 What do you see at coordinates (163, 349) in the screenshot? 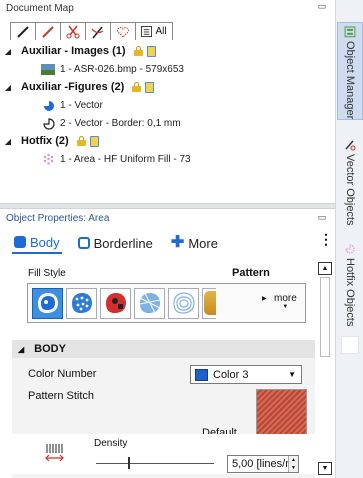
I see `body-section-header: ◢ BODY` at bounding box center [163, 349].